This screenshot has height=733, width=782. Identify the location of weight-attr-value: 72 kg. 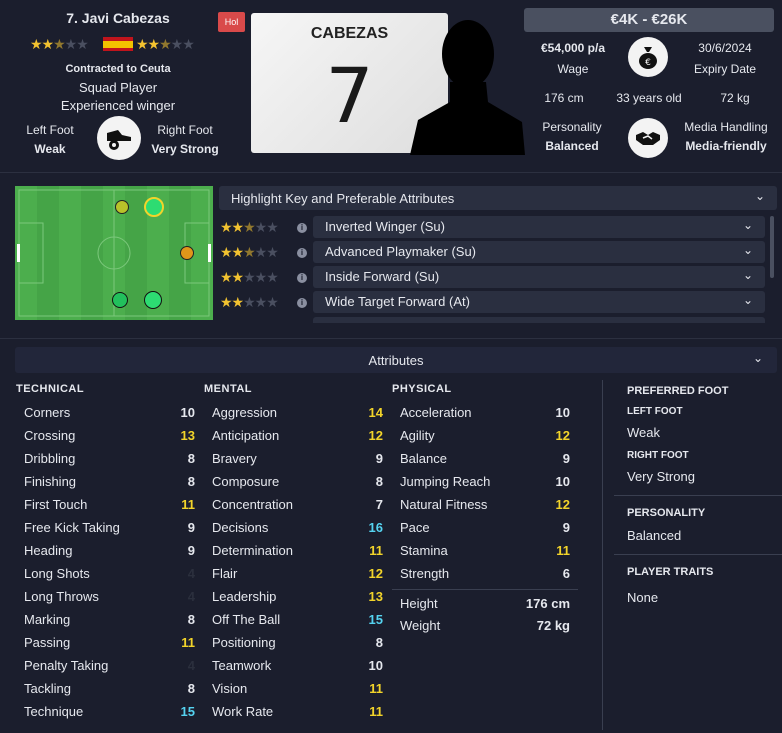
(553, 625).